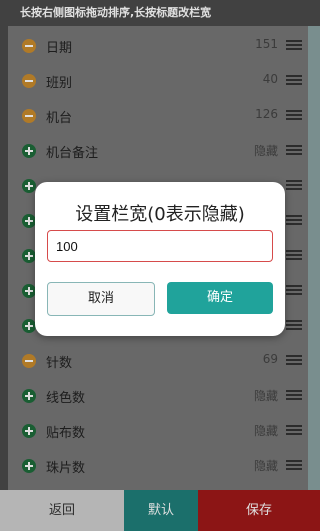  I want to click on width-input, so click(160, 246).